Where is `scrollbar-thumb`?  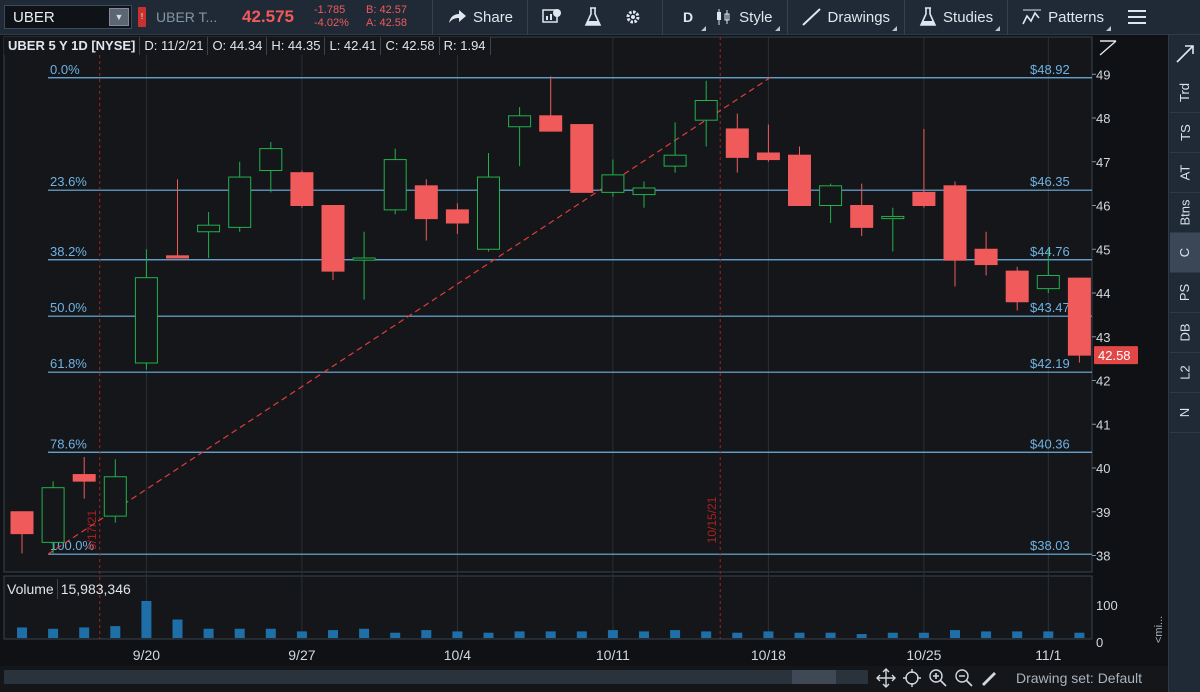
scrollbar-thumb is located at coordinates (814, 677).